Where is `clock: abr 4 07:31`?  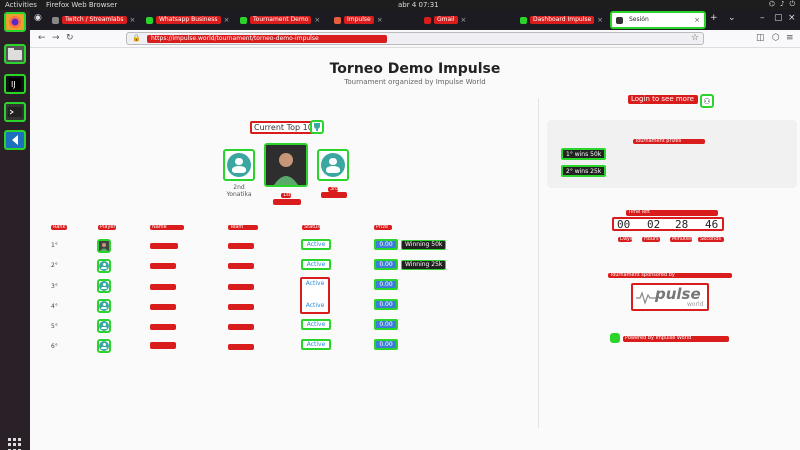 clock: abr 4 07:31 is located at coordinates (418, 5).